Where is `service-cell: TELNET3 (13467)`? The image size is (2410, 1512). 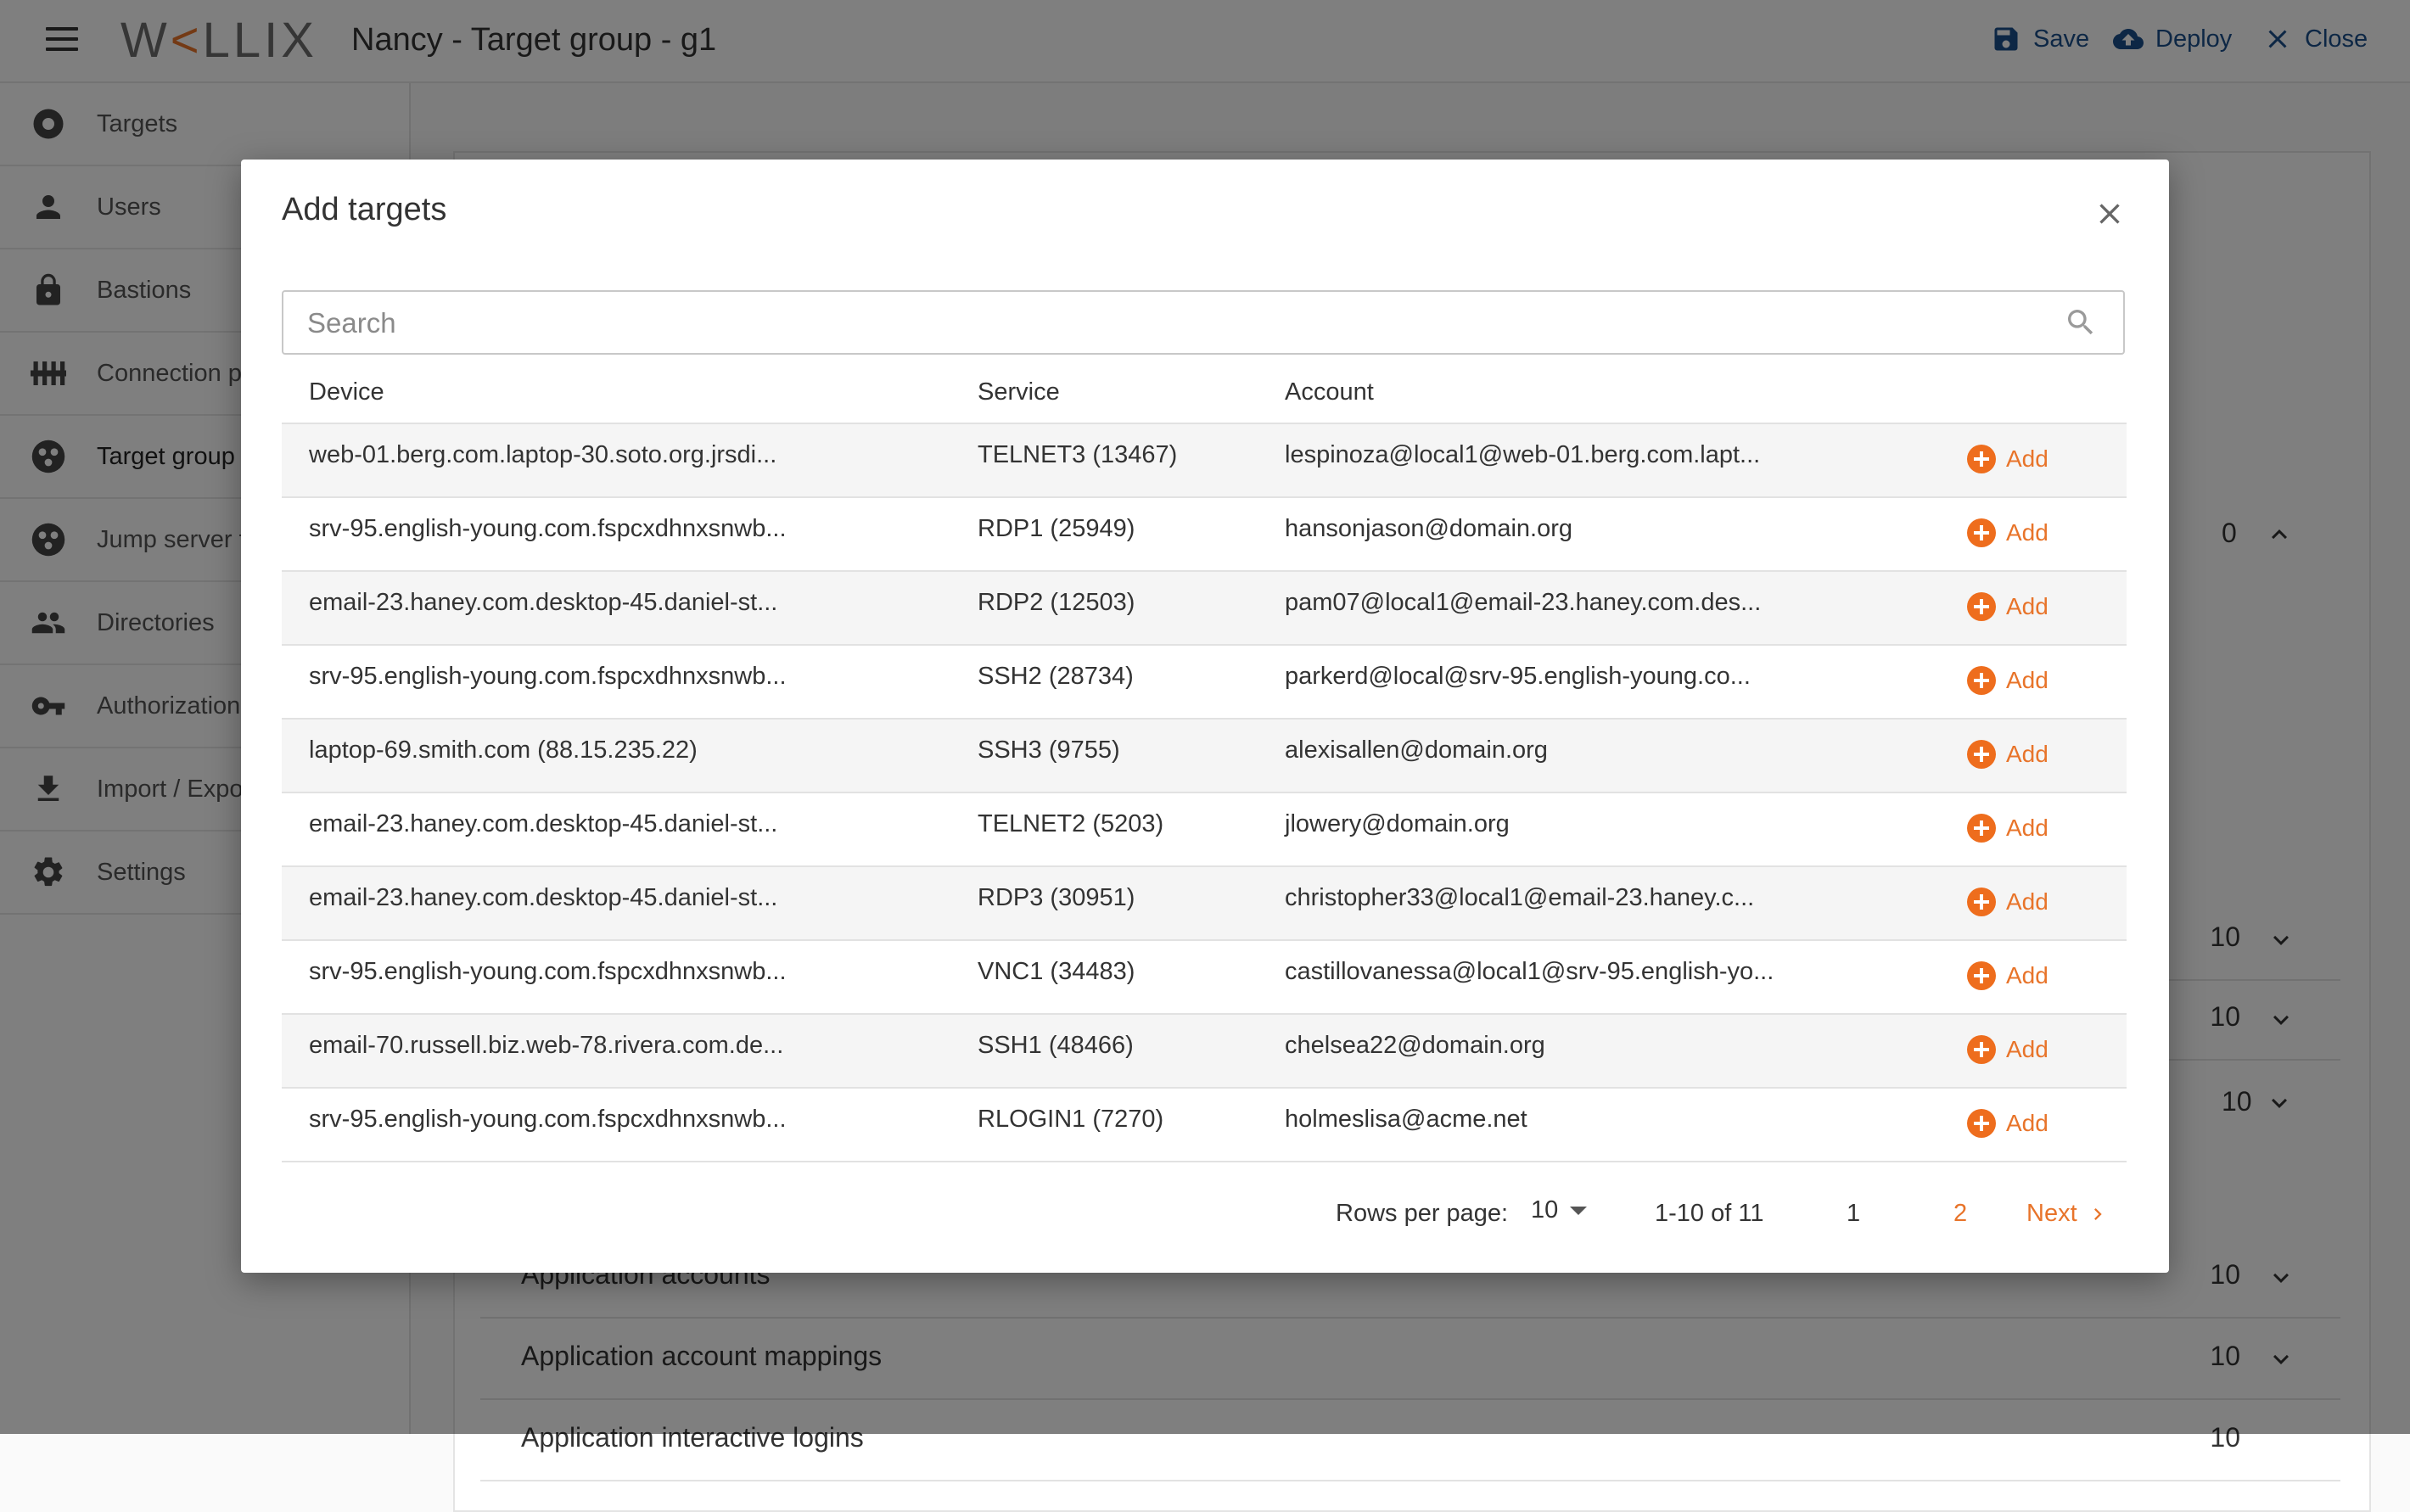 service-cell: TELNET3 (13467) is located at coordinates (1078, 455).